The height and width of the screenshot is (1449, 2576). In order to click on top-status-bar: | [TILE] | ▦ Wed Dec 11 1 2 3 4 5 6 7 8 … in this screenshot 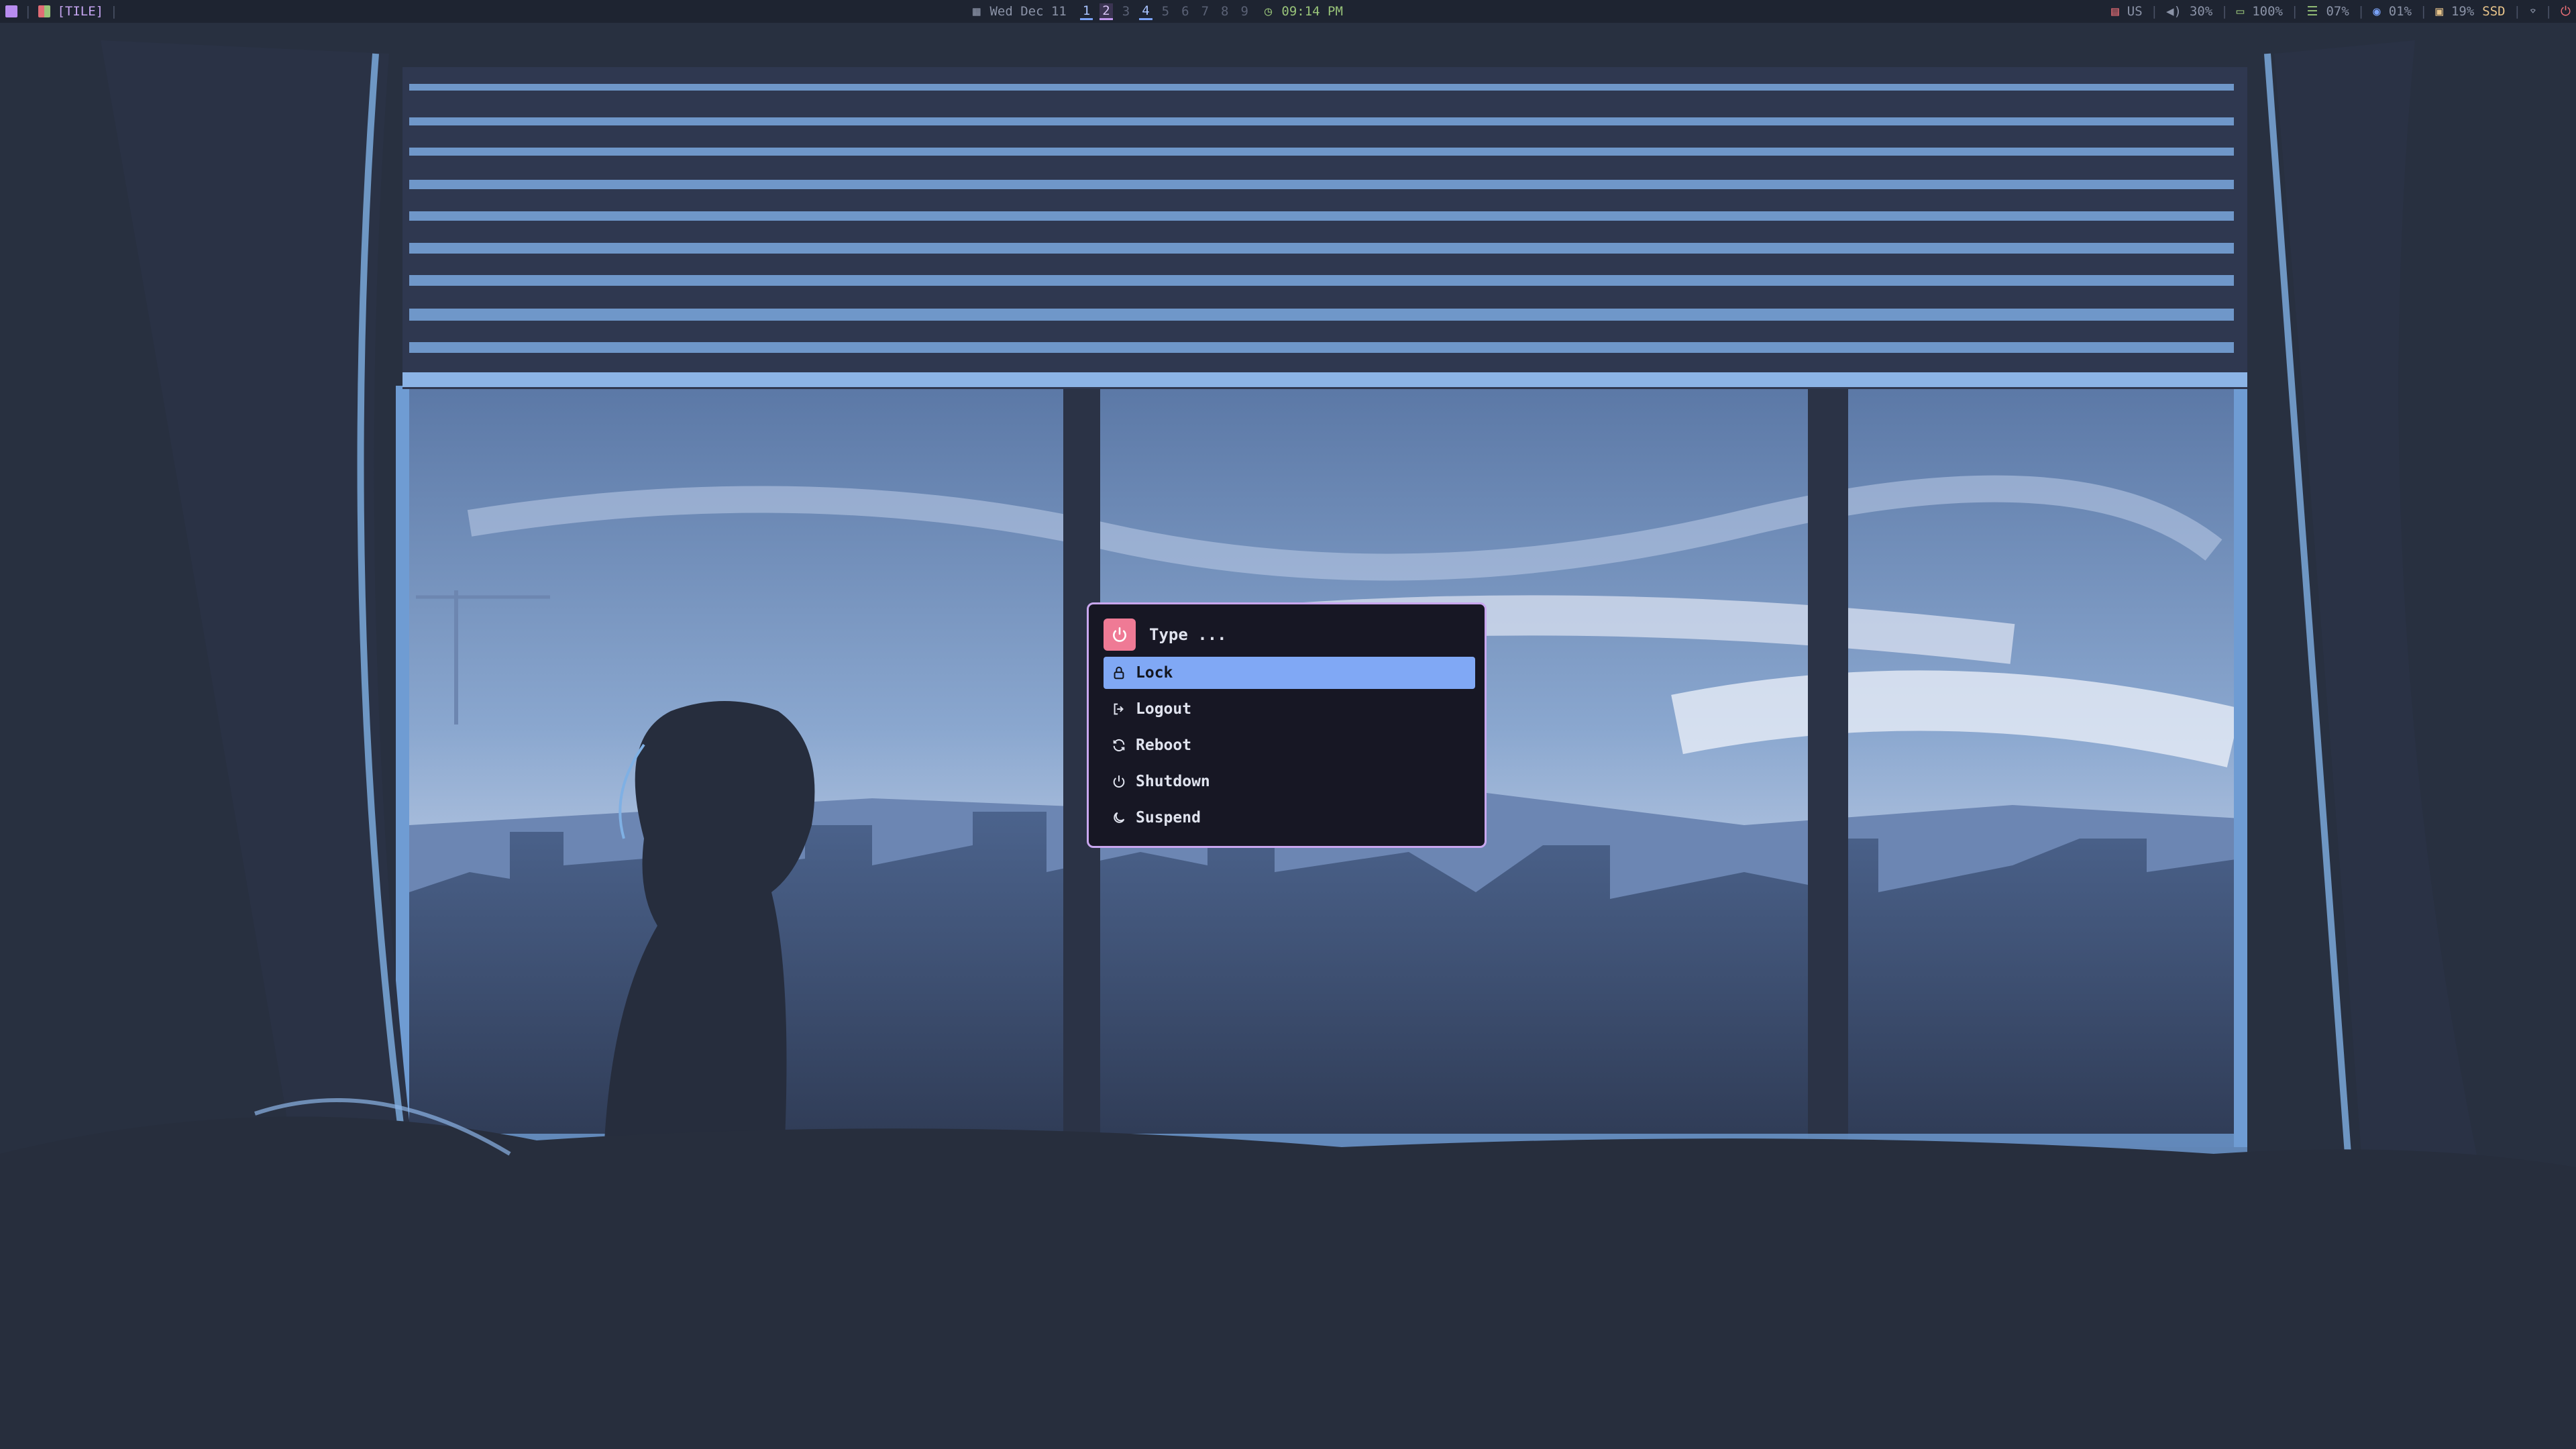, I will do `click(1288, 11)`.